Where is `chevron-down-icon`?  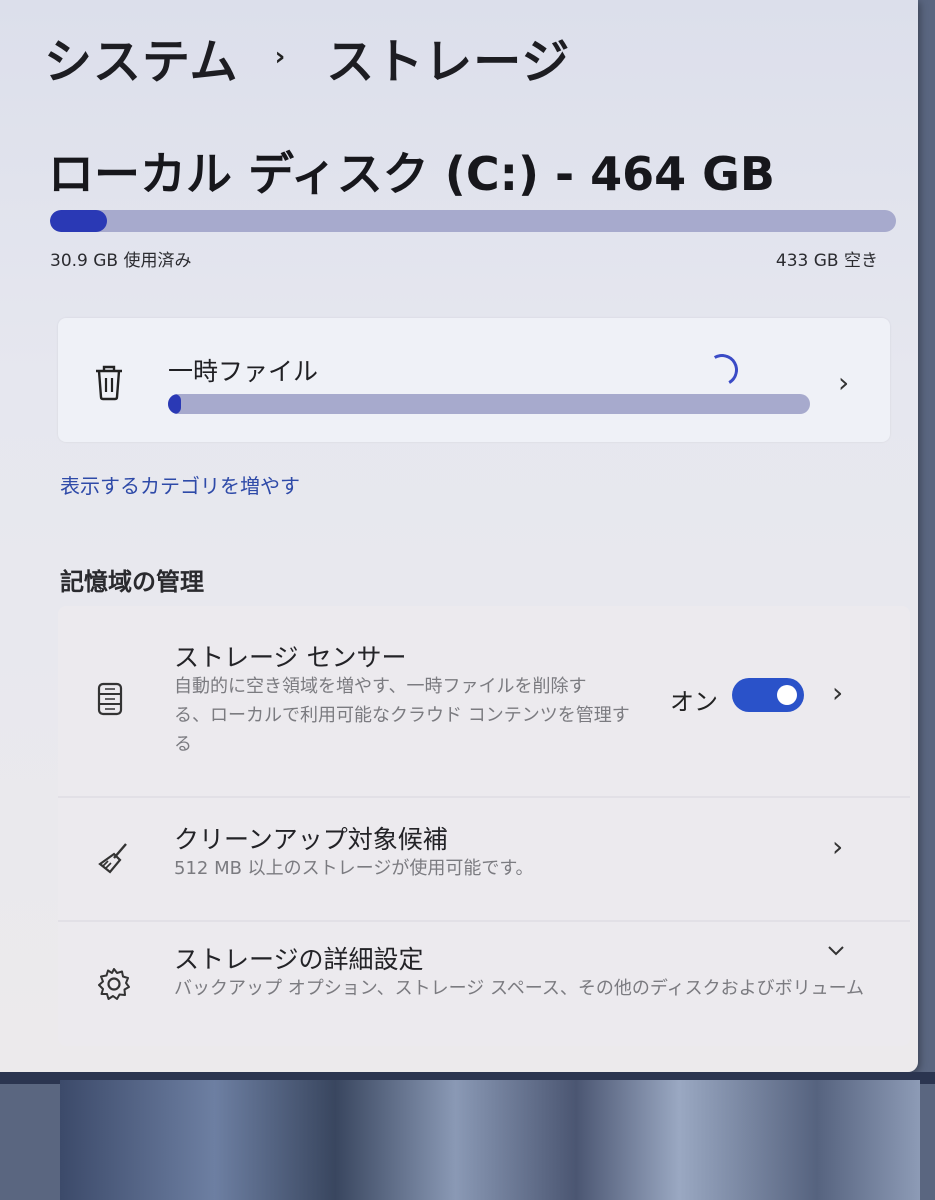
chevron-down-icon is located at coordinates (836, 951).